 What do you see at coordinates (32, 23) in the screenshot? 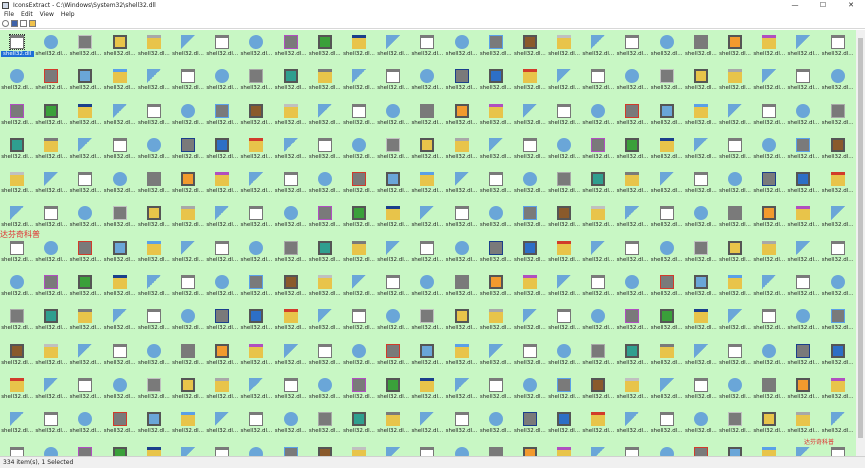
I see `open-folder-icon` at bounding box center [32, 23].